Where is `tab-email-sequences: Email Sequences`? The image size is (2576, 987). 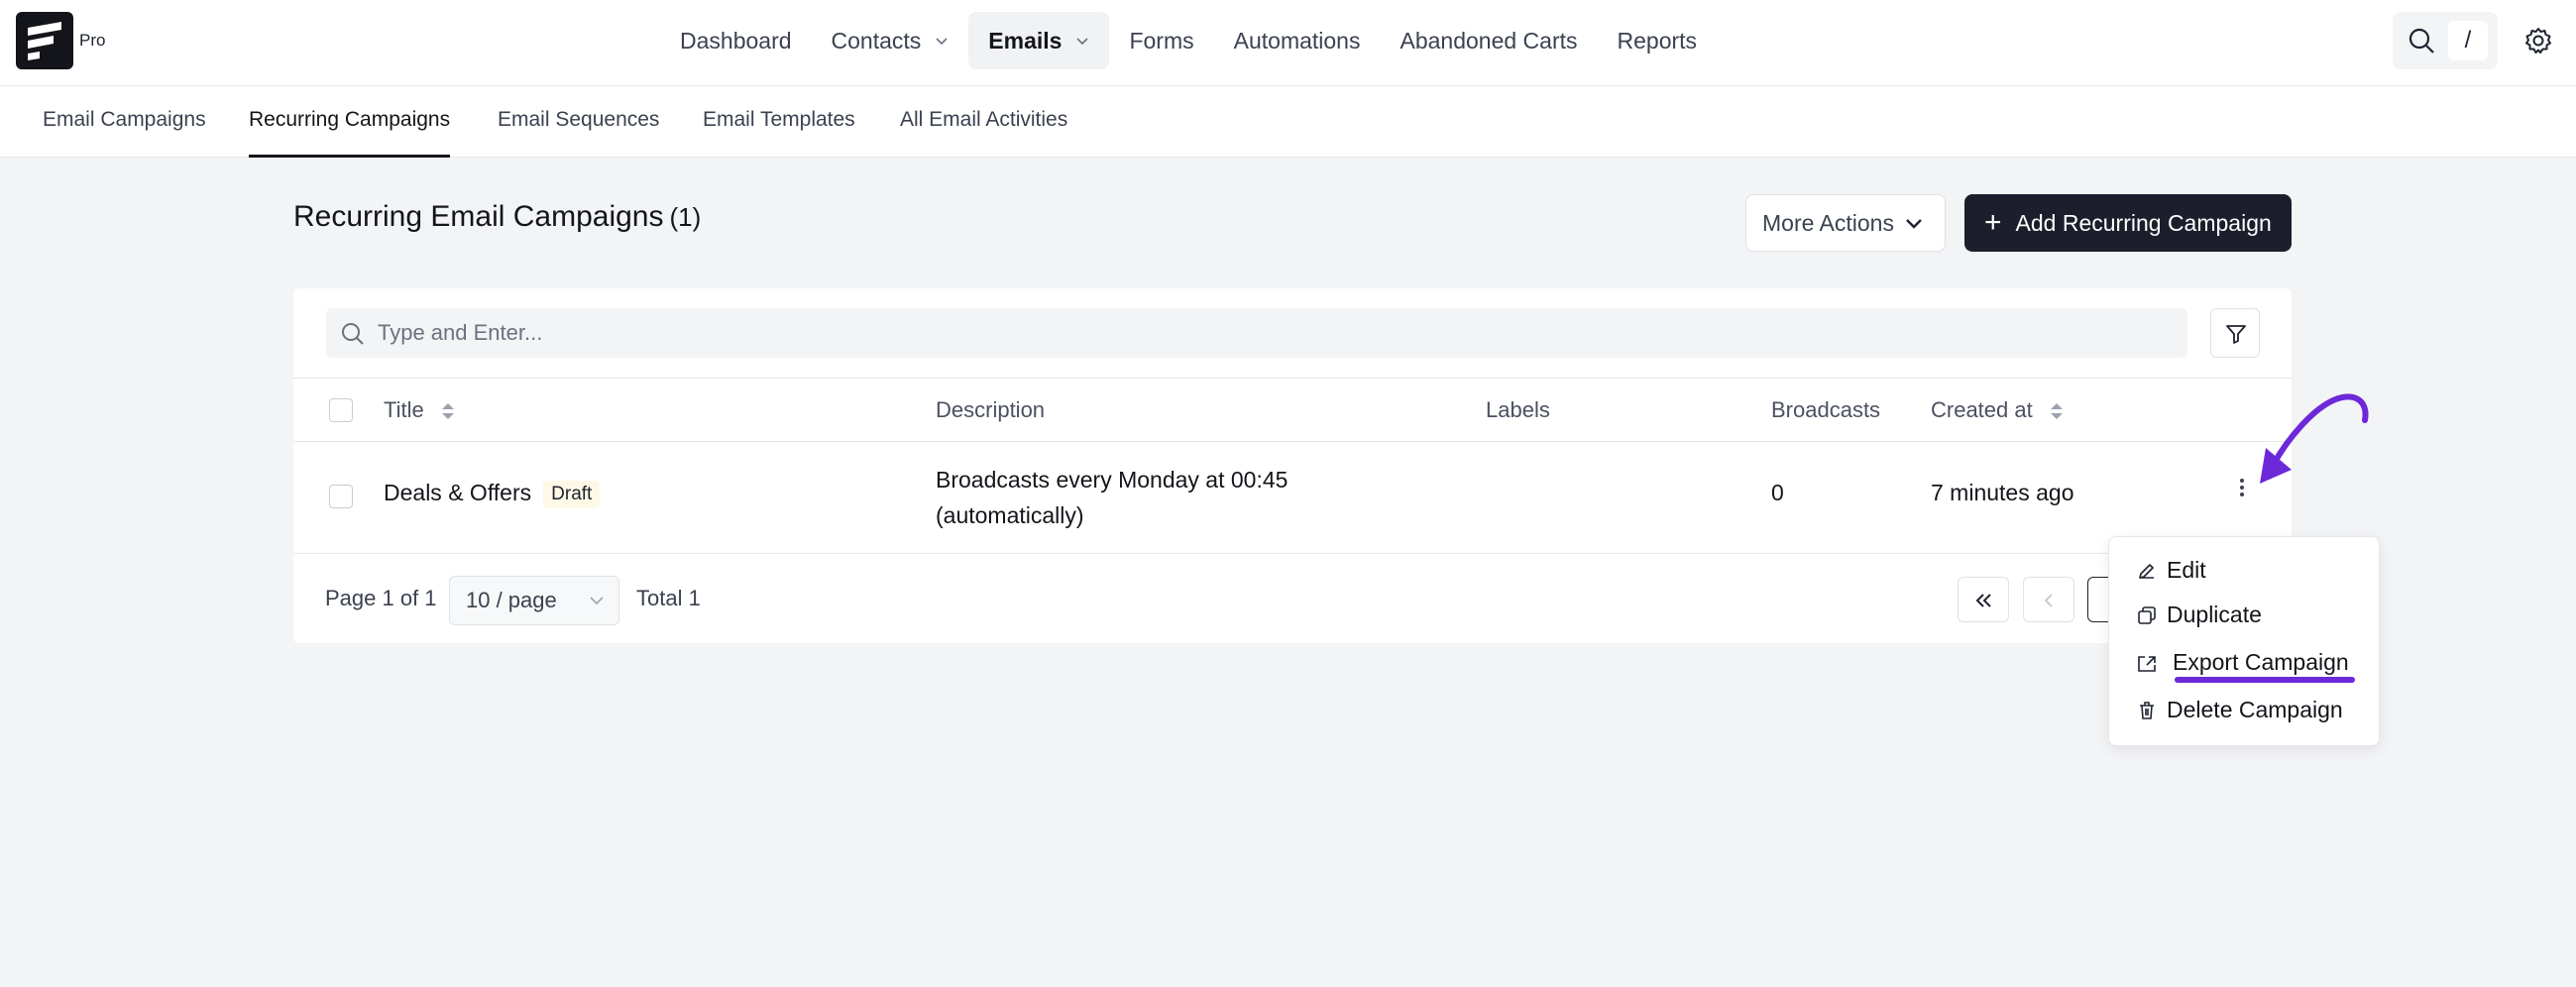 tab-email-sequences: Email Sequences is located at coordinates (578, 122).